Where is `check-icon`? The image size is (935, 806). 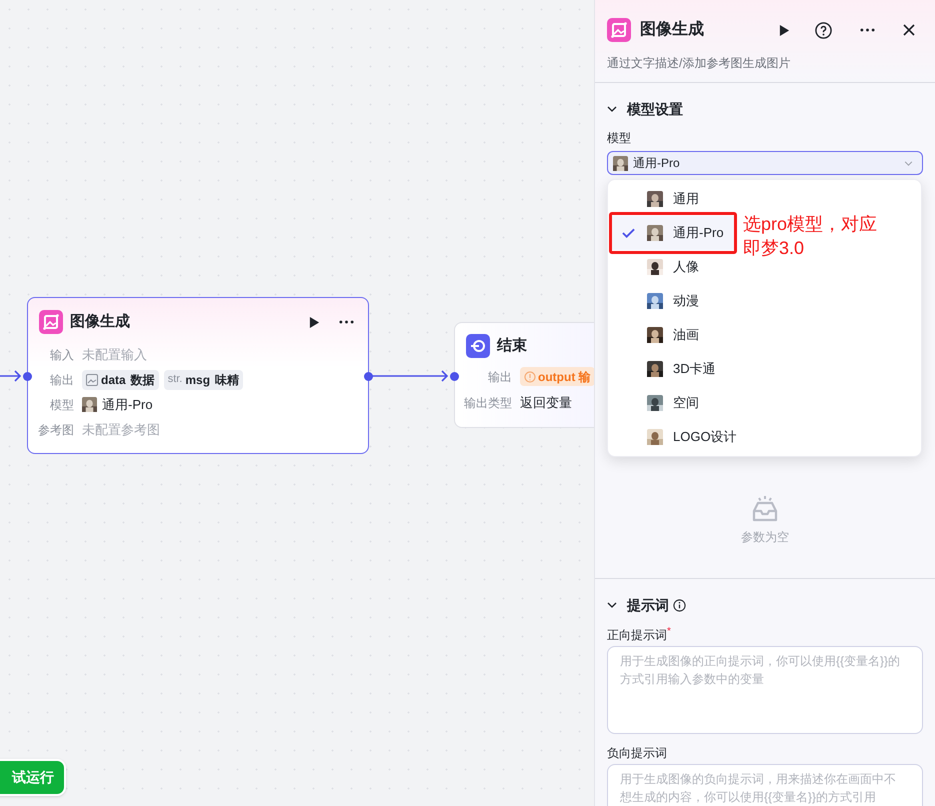 check-icon is located at coordinates (628, 233).